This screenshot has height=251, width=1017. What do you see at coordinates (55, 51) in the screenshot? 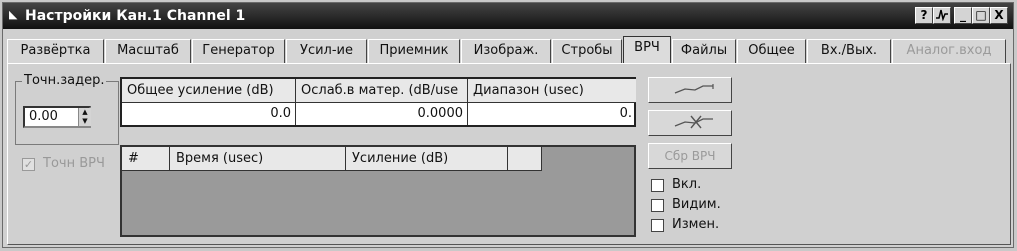
I see `tab-sweep: Развёртка` at bounding box center [55, 51].